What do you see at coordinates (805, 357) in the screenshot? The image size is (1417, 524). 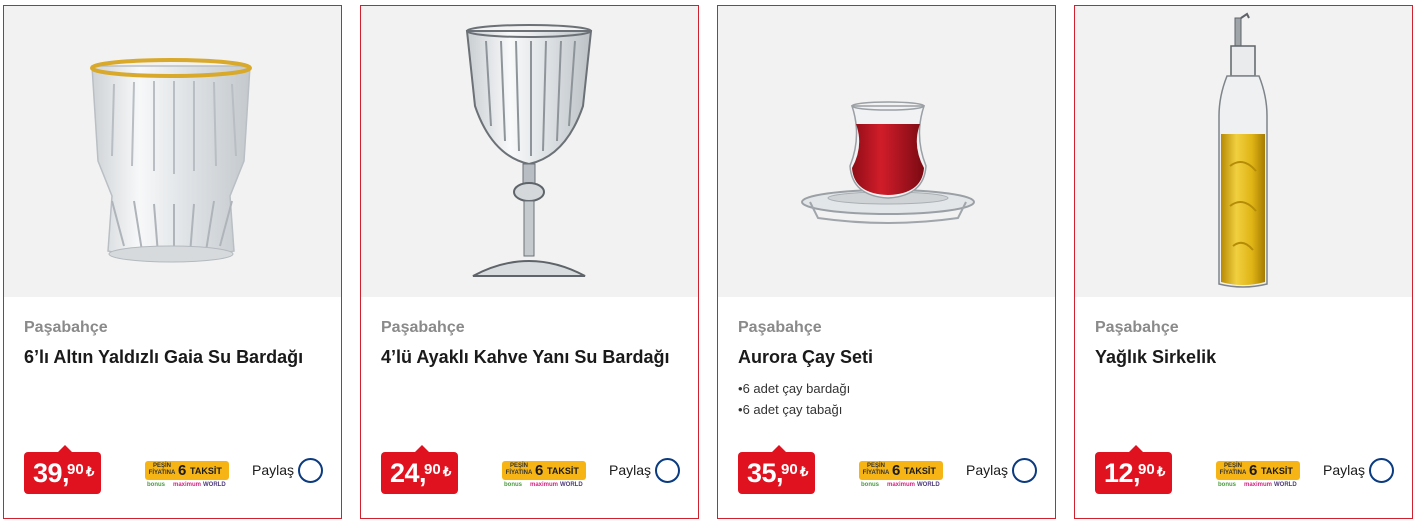 I see `product-title: Aurora Çay Seti` at bounding box center [805, 357].